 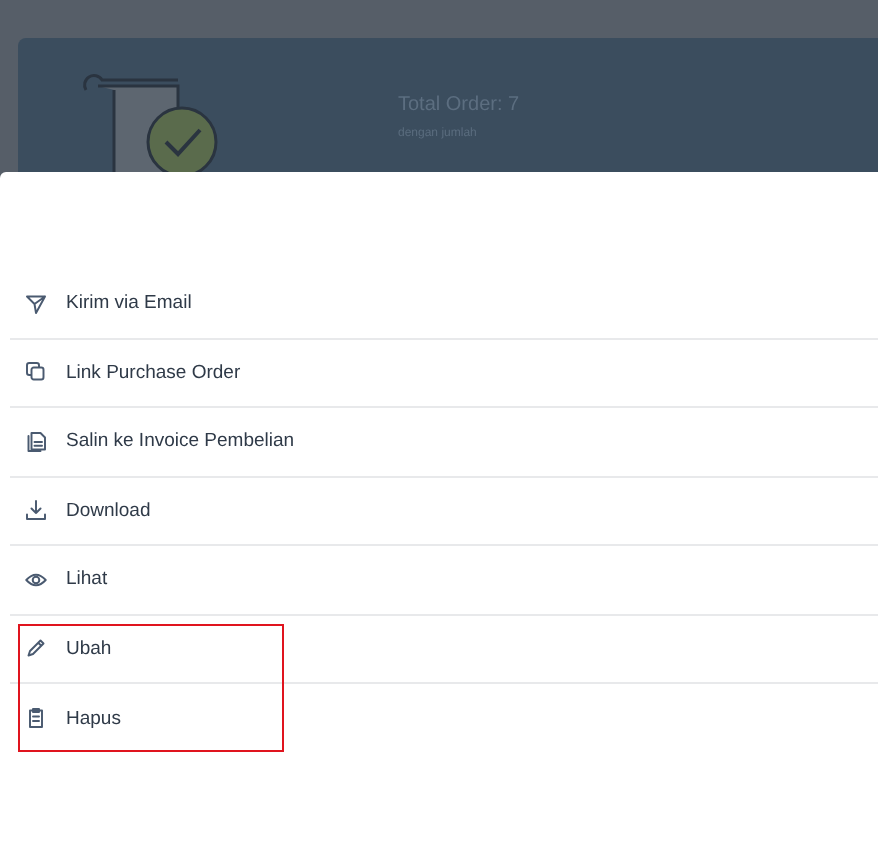 I want to click on menu-item: Link Purchase Order, so click(x=444, y=373).